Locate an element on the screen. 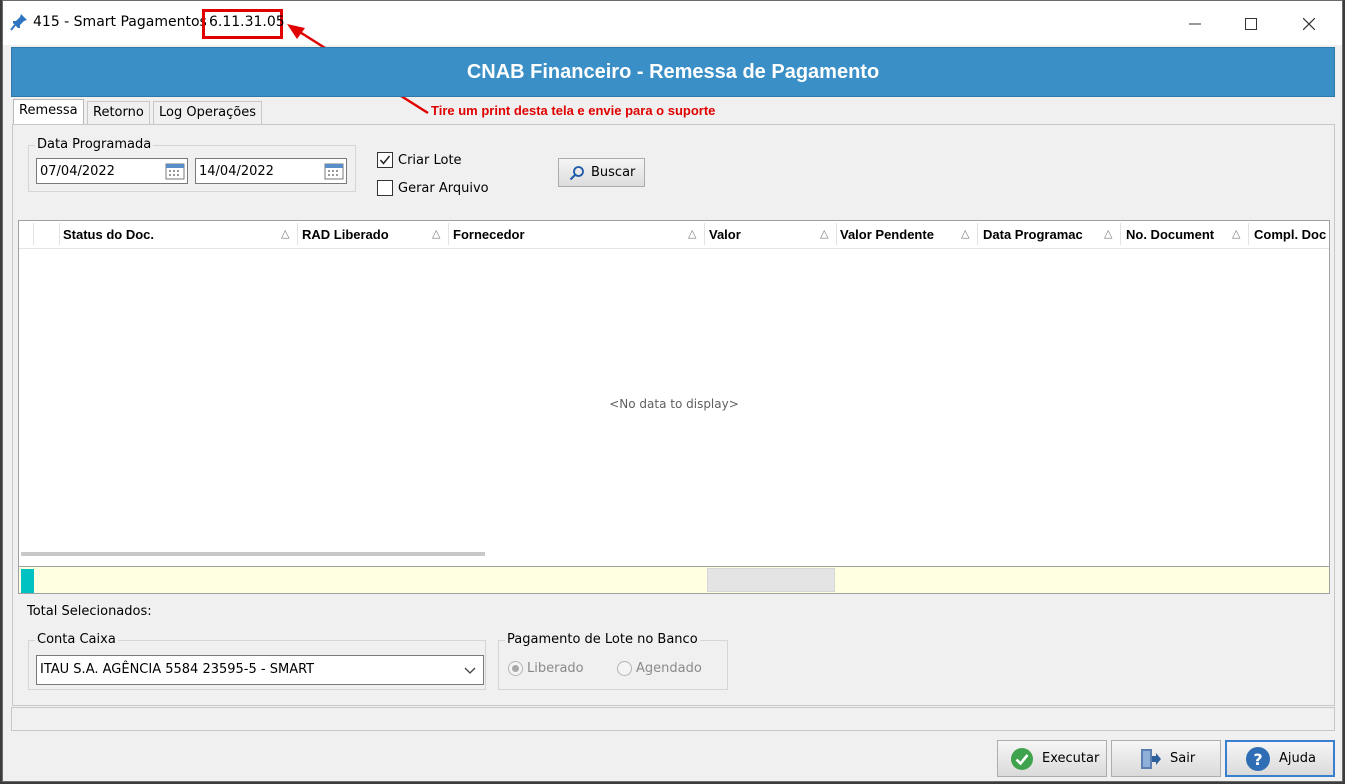 Image resolution: width=1345 pixels, height=784 pixels. pin-icon is located at coordinates (18, 22).